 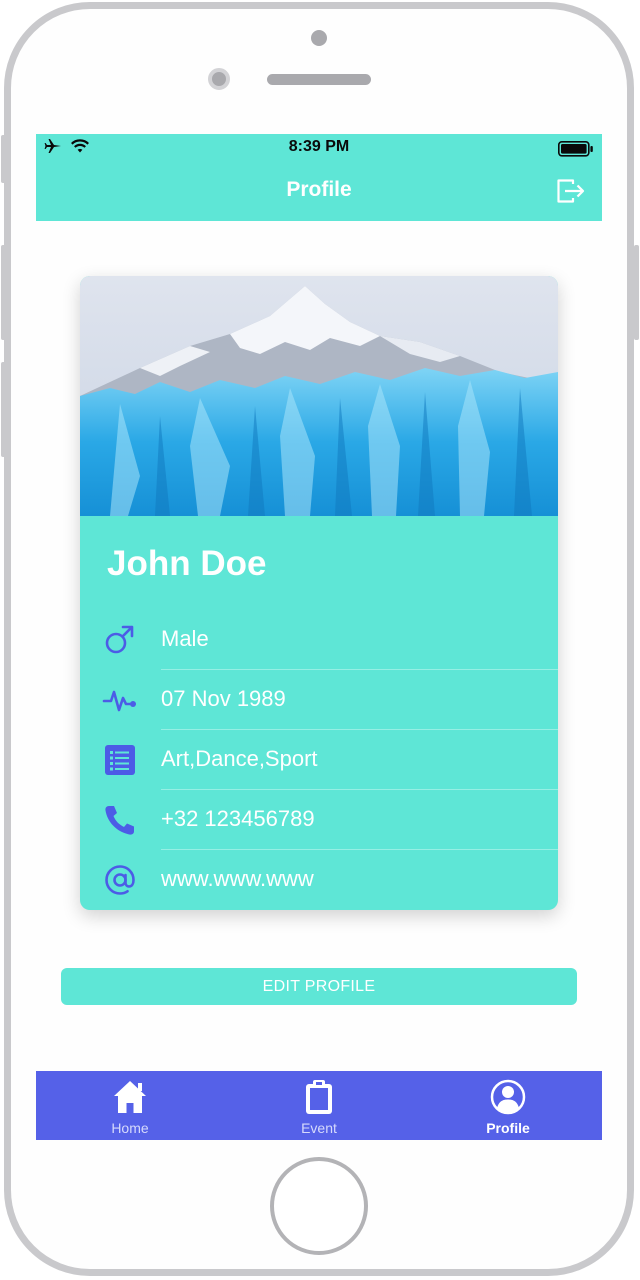 I want to click on birthdate-value: 07 Nov 1989, so click(x=223, y=698).